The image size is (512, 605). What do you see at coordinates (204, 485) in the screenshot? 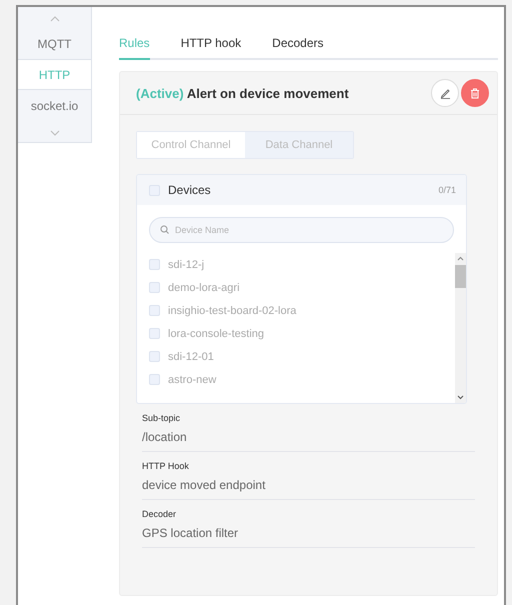
I see `field-value: device moved endpoint` at bounding box center [204, 485].